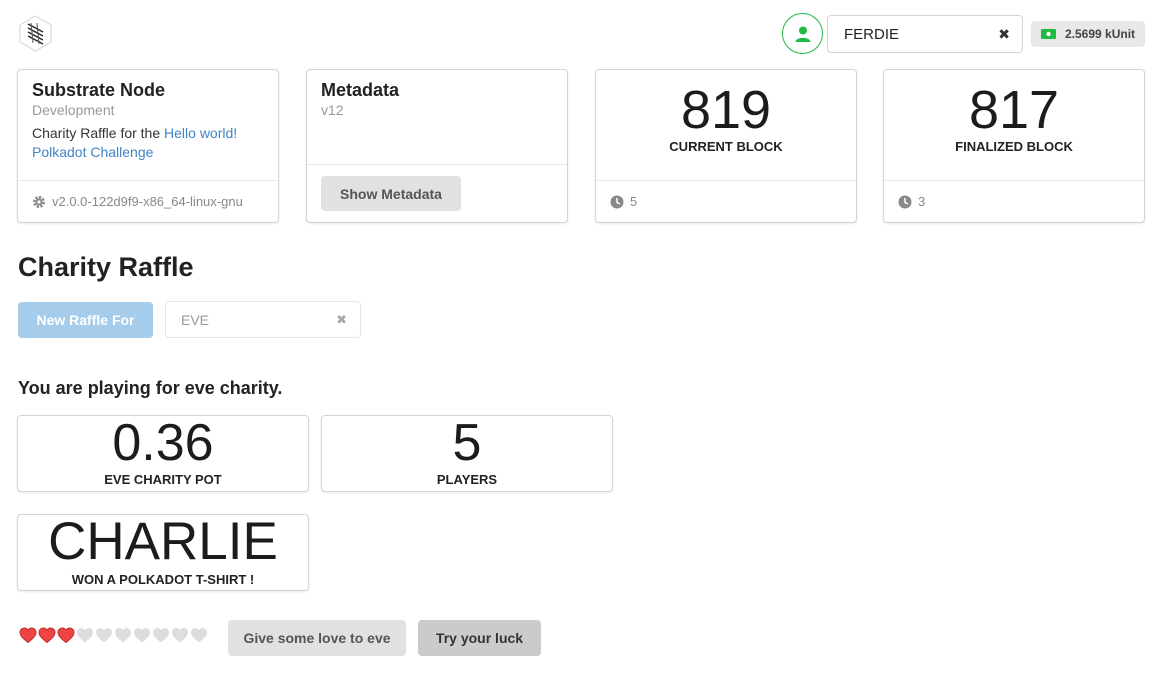  I want to click on show-metadata-button: Show Metadata, so click(391, 193).